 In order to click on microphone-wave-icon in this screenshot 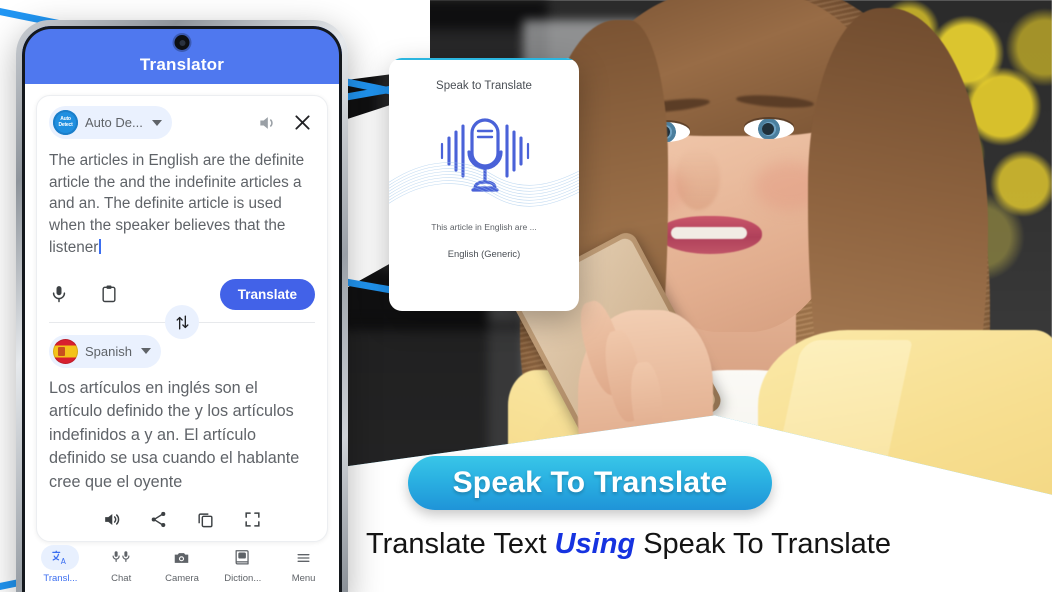, I will do `click(484, 158)`.